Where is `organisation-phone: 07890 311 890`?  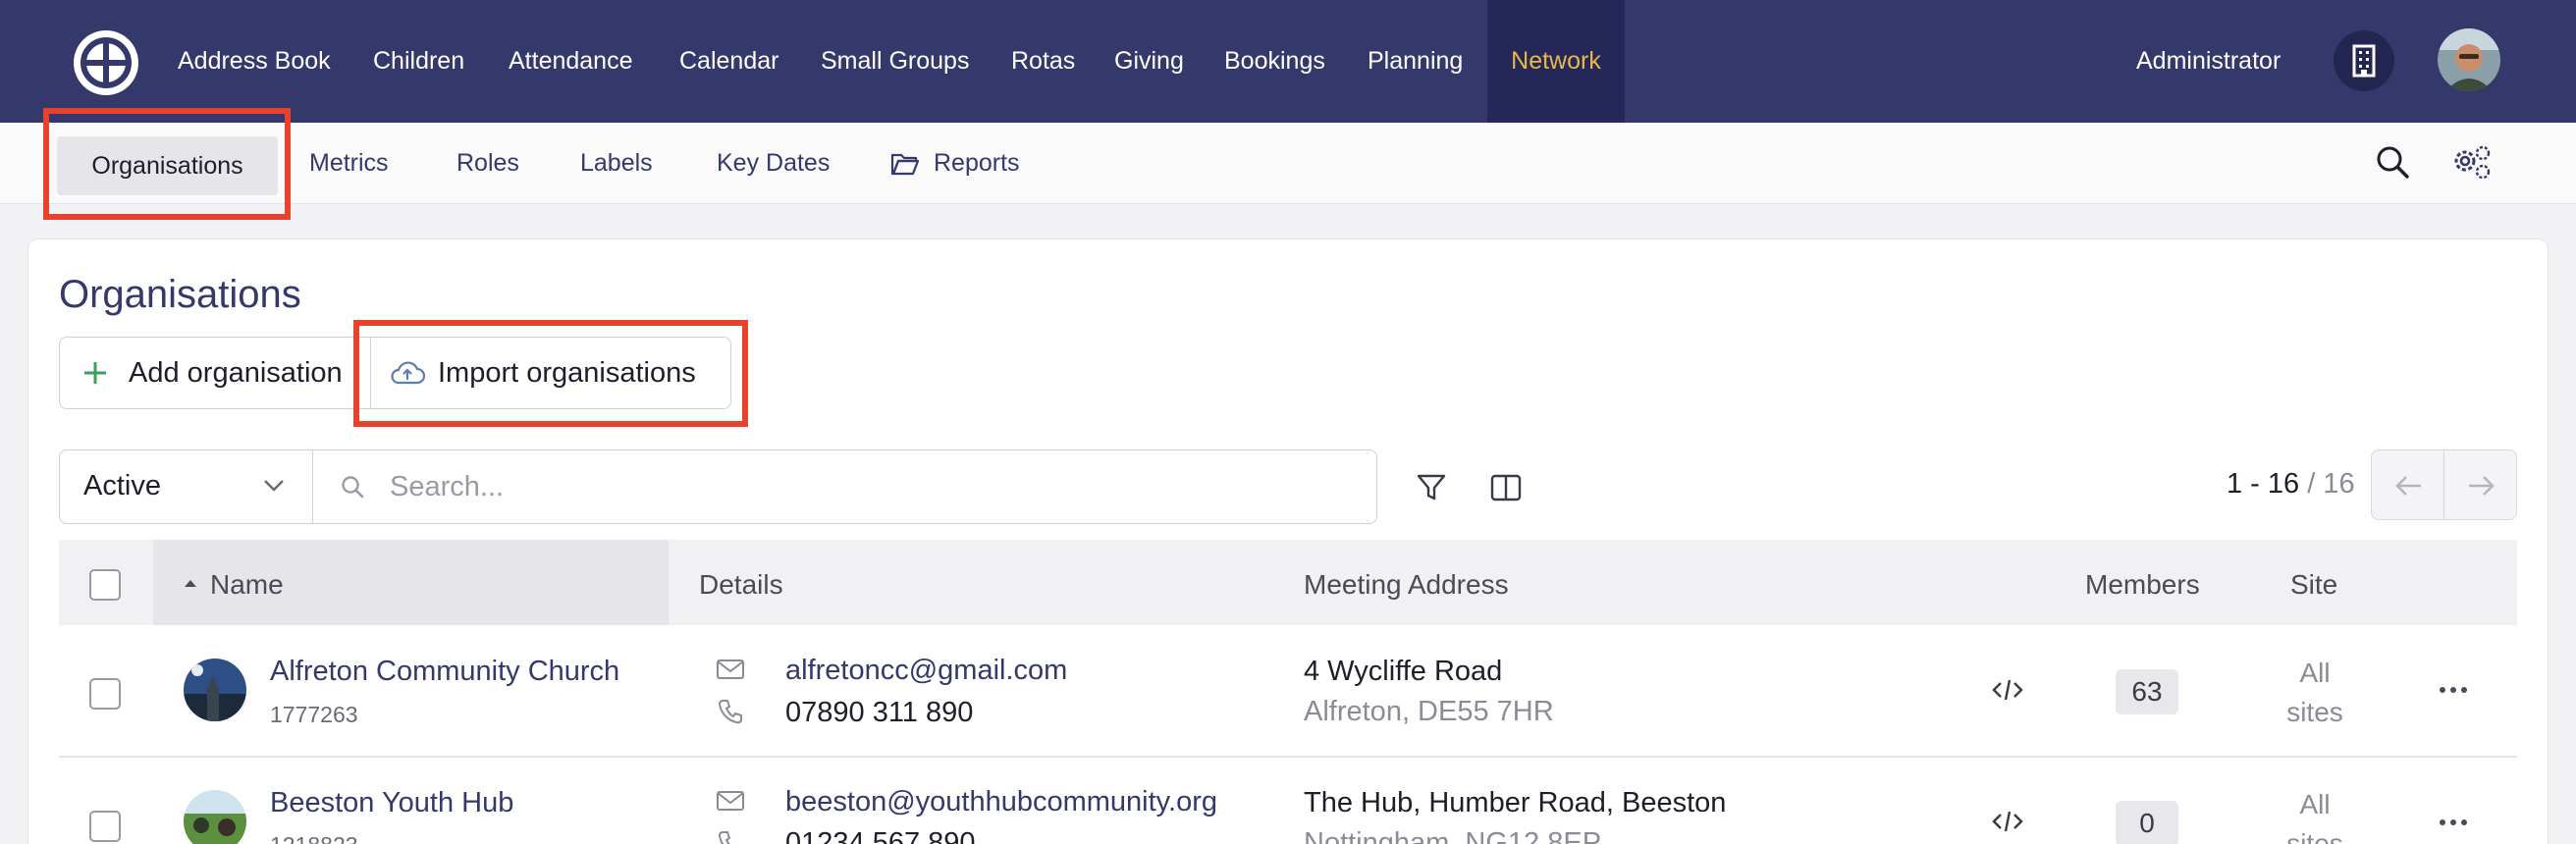
organisation-phone: 07890 311 890 is located at coordinates (879, 712).